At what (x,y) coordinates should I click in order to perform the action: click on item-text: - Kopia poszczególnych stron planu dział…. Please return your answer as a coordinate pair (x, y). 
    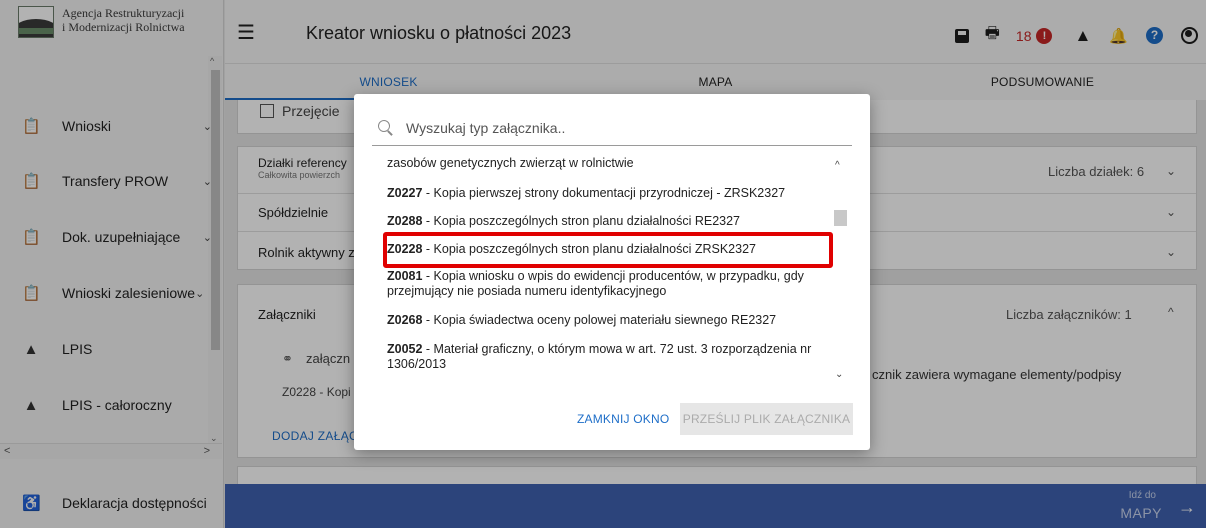
    Looking at the image, I should click on (581, 221).